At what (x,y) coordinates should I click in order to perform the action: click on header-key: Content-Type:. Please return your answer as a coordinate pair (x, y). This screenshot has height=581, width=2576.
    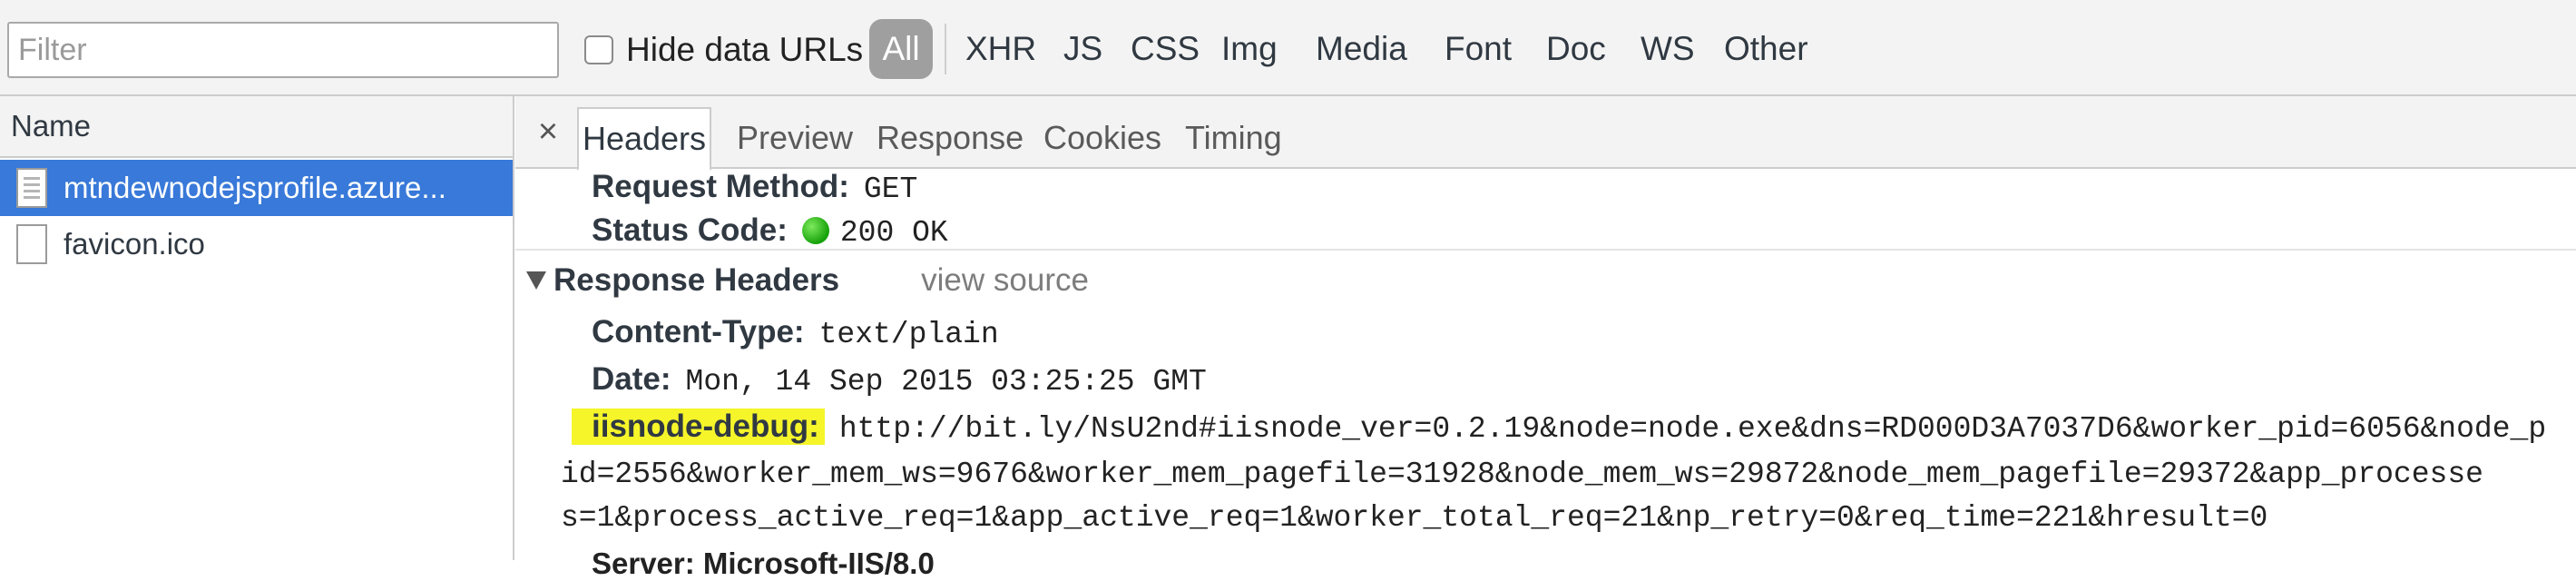
    Looking at the image, I should click on (698, 332).